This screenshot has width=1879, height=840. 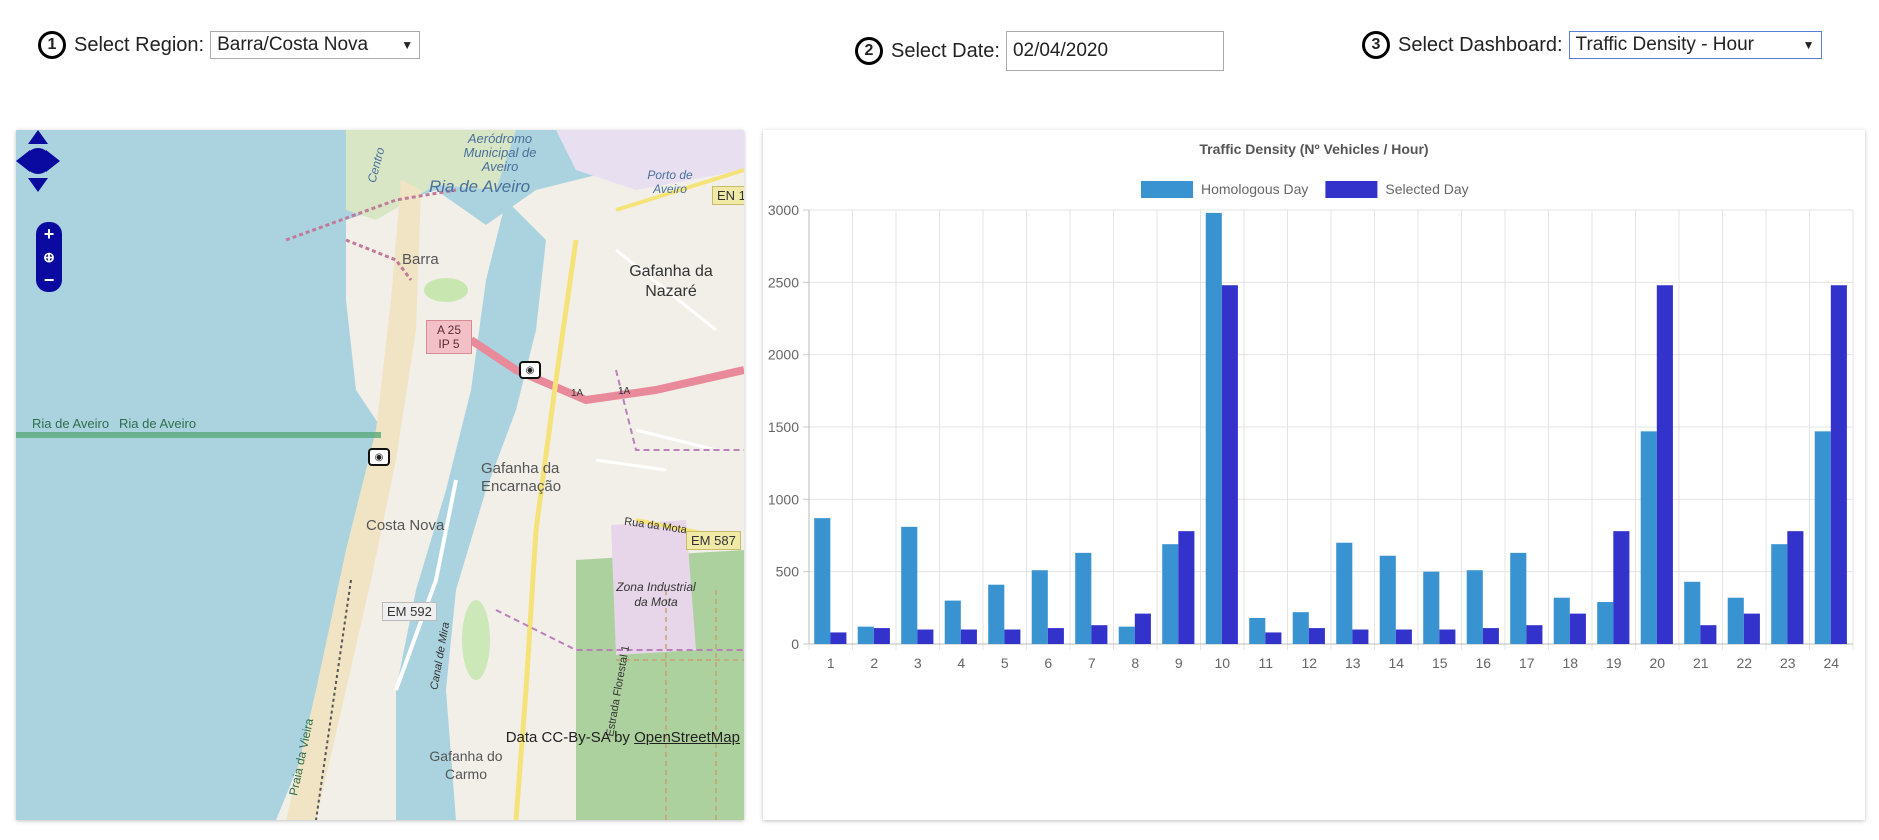 I want to click on step-number-badge: 1, so click(x=52, y=45).